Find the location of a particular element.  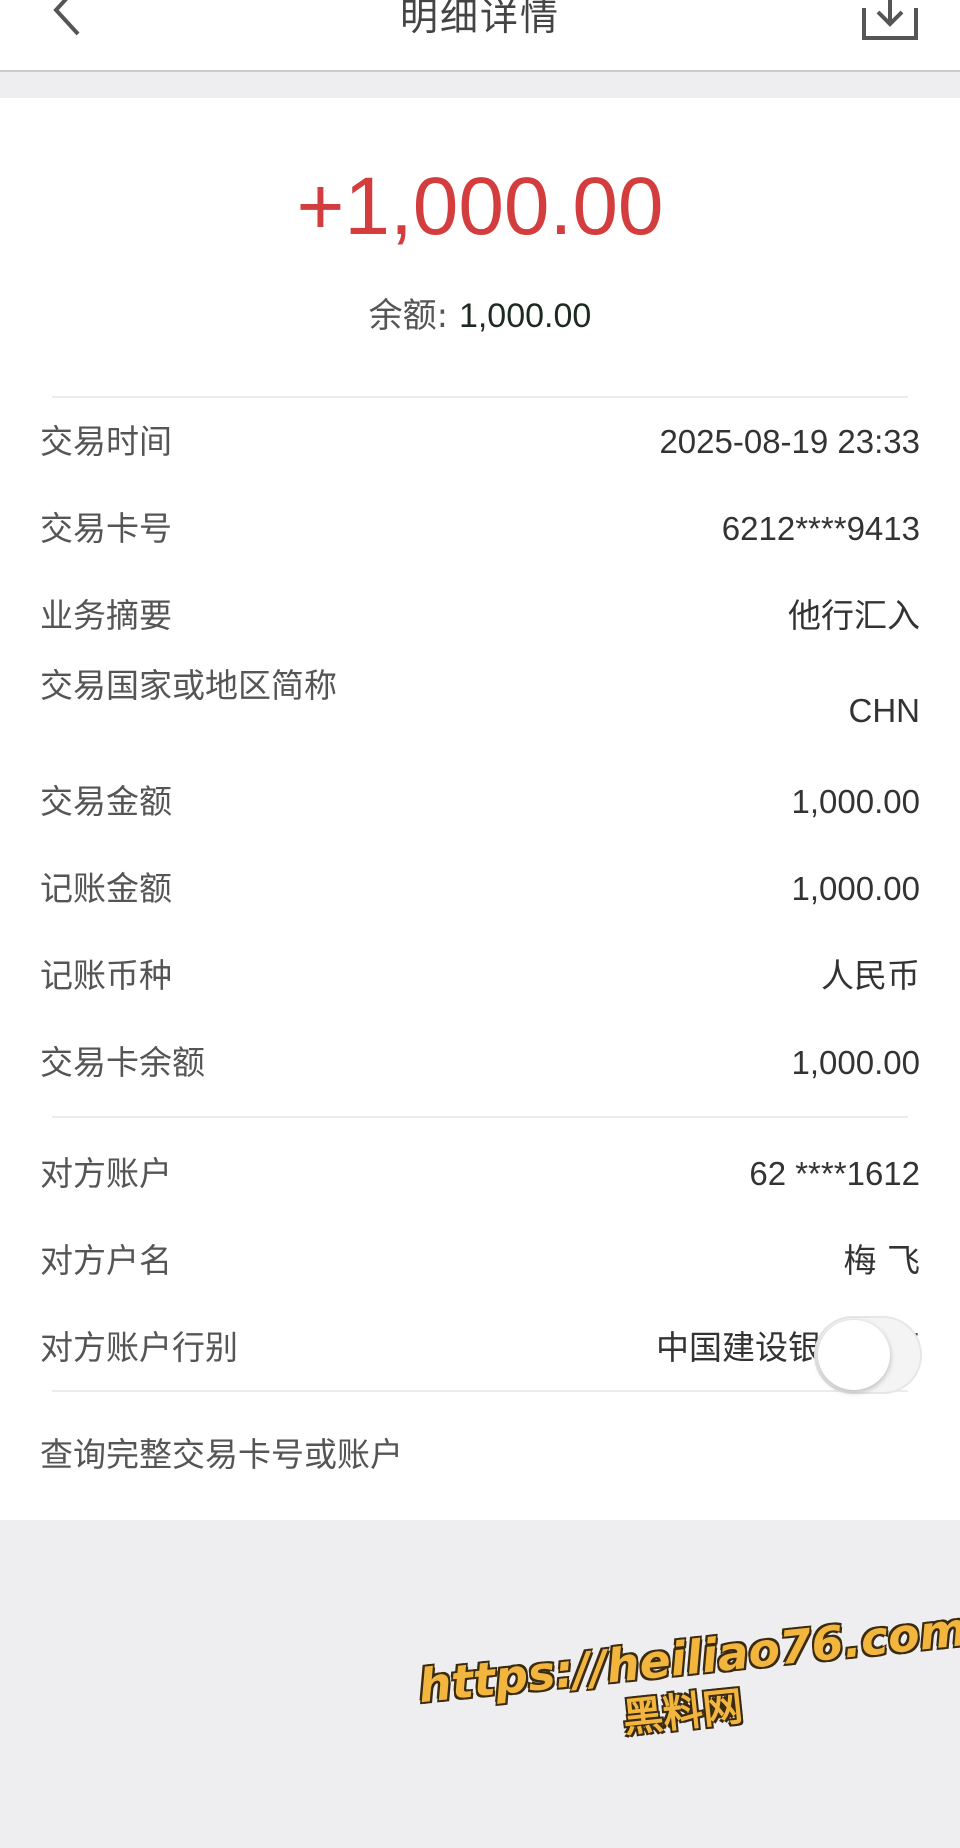

detail-label: 交易卡余额 is located at coordinates (122, 1062).